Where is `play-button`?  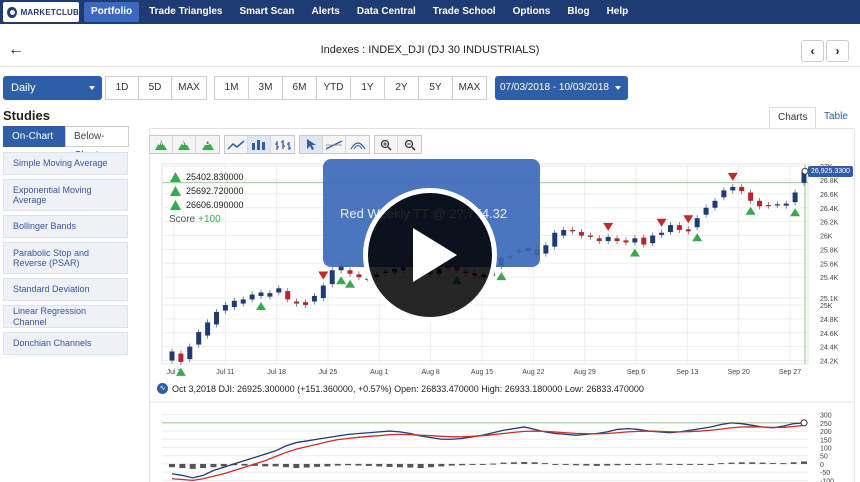
play-button is located at coordinates (430, 255).